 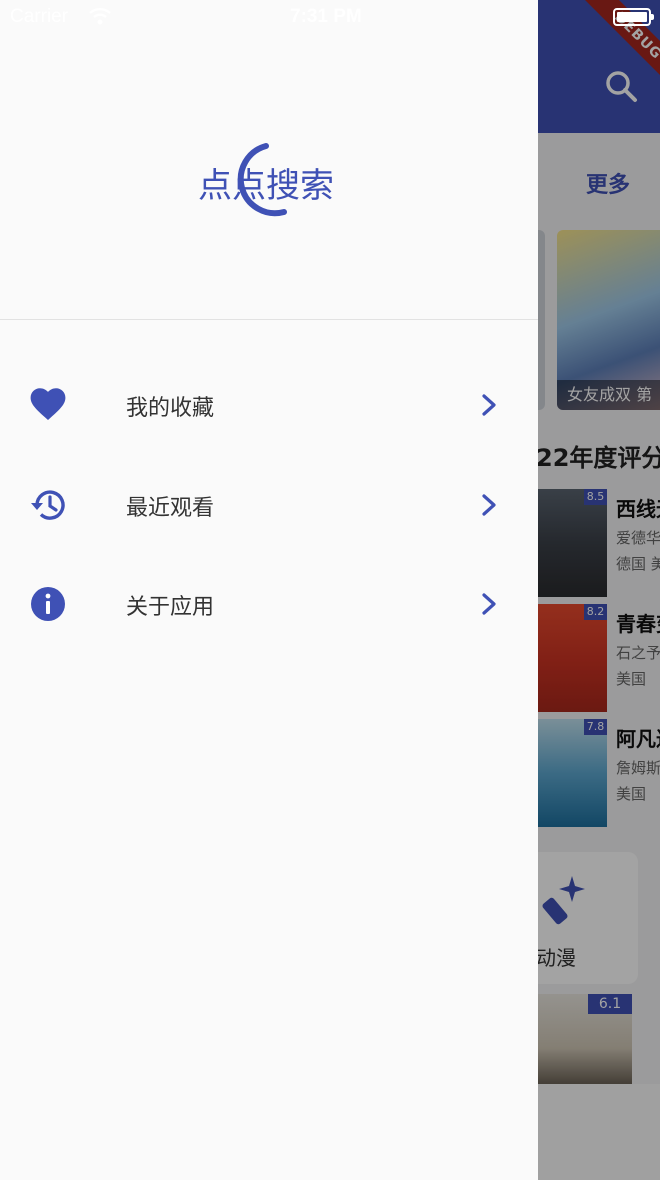 I want to click on carrier-label: Carrier, so click(x=39, y=16).